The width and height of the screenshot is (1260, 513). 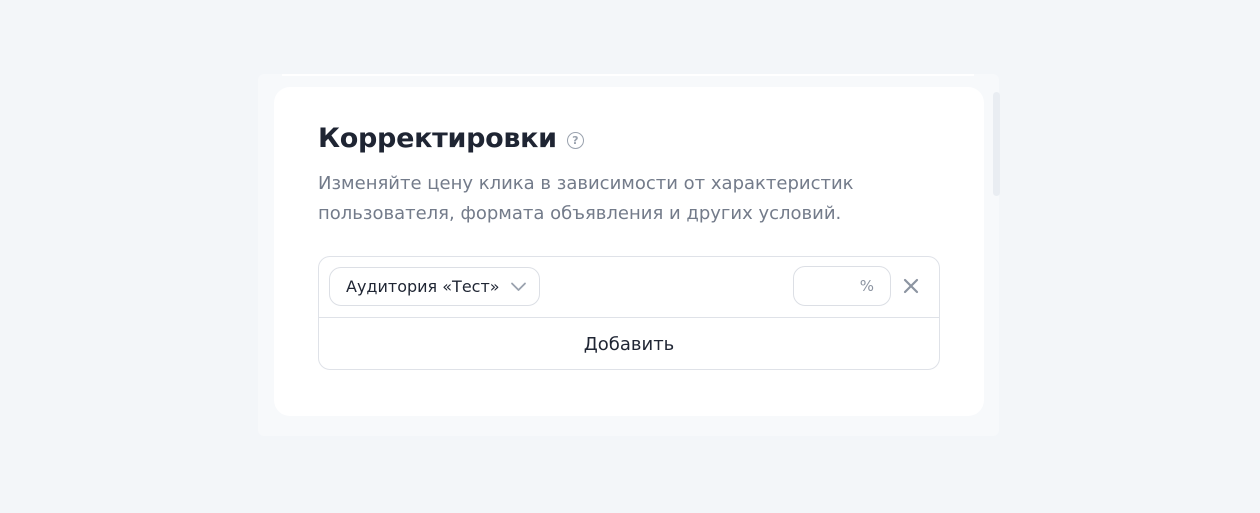 I want to click on title-row: Корректировки ?, so click(x=451, y=138).